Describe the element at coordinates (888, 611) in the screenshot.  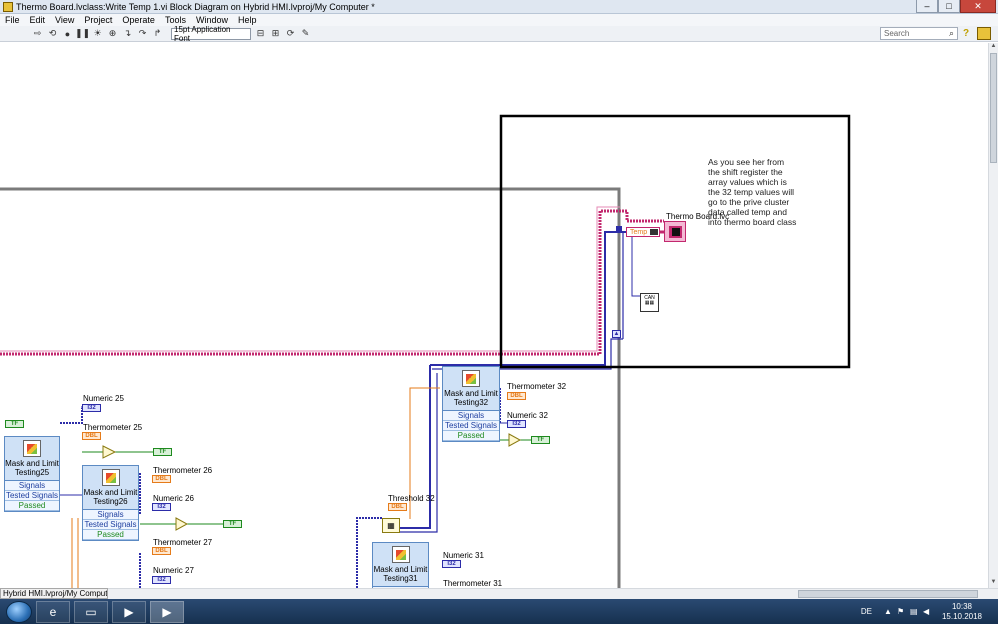
I see `tray-expand-icon: ▲` at that location.